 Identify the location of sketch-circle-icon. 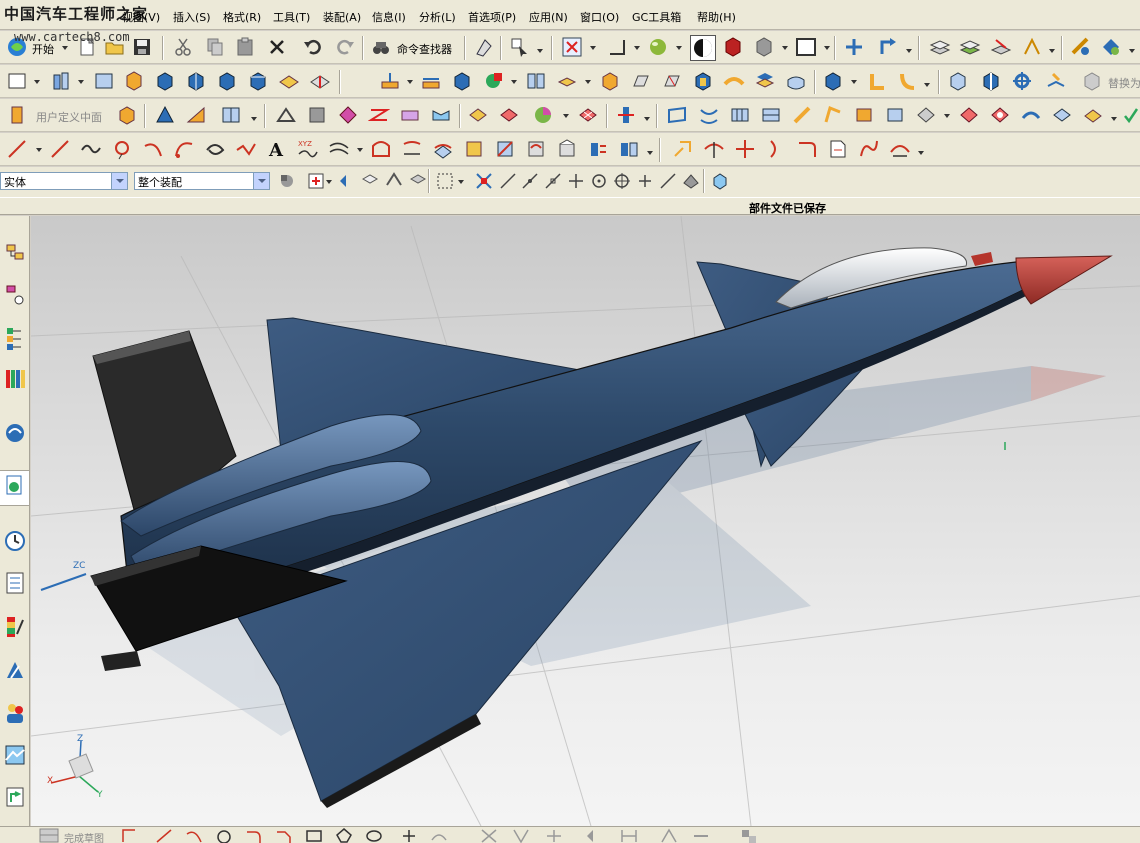
(224, 835).